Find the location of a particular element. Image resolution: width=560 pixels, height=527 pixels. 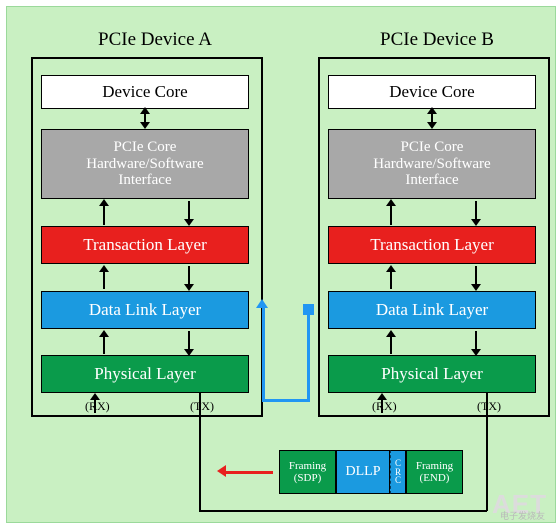

blue-path-vertical-right is located at coordinates (308, 356).